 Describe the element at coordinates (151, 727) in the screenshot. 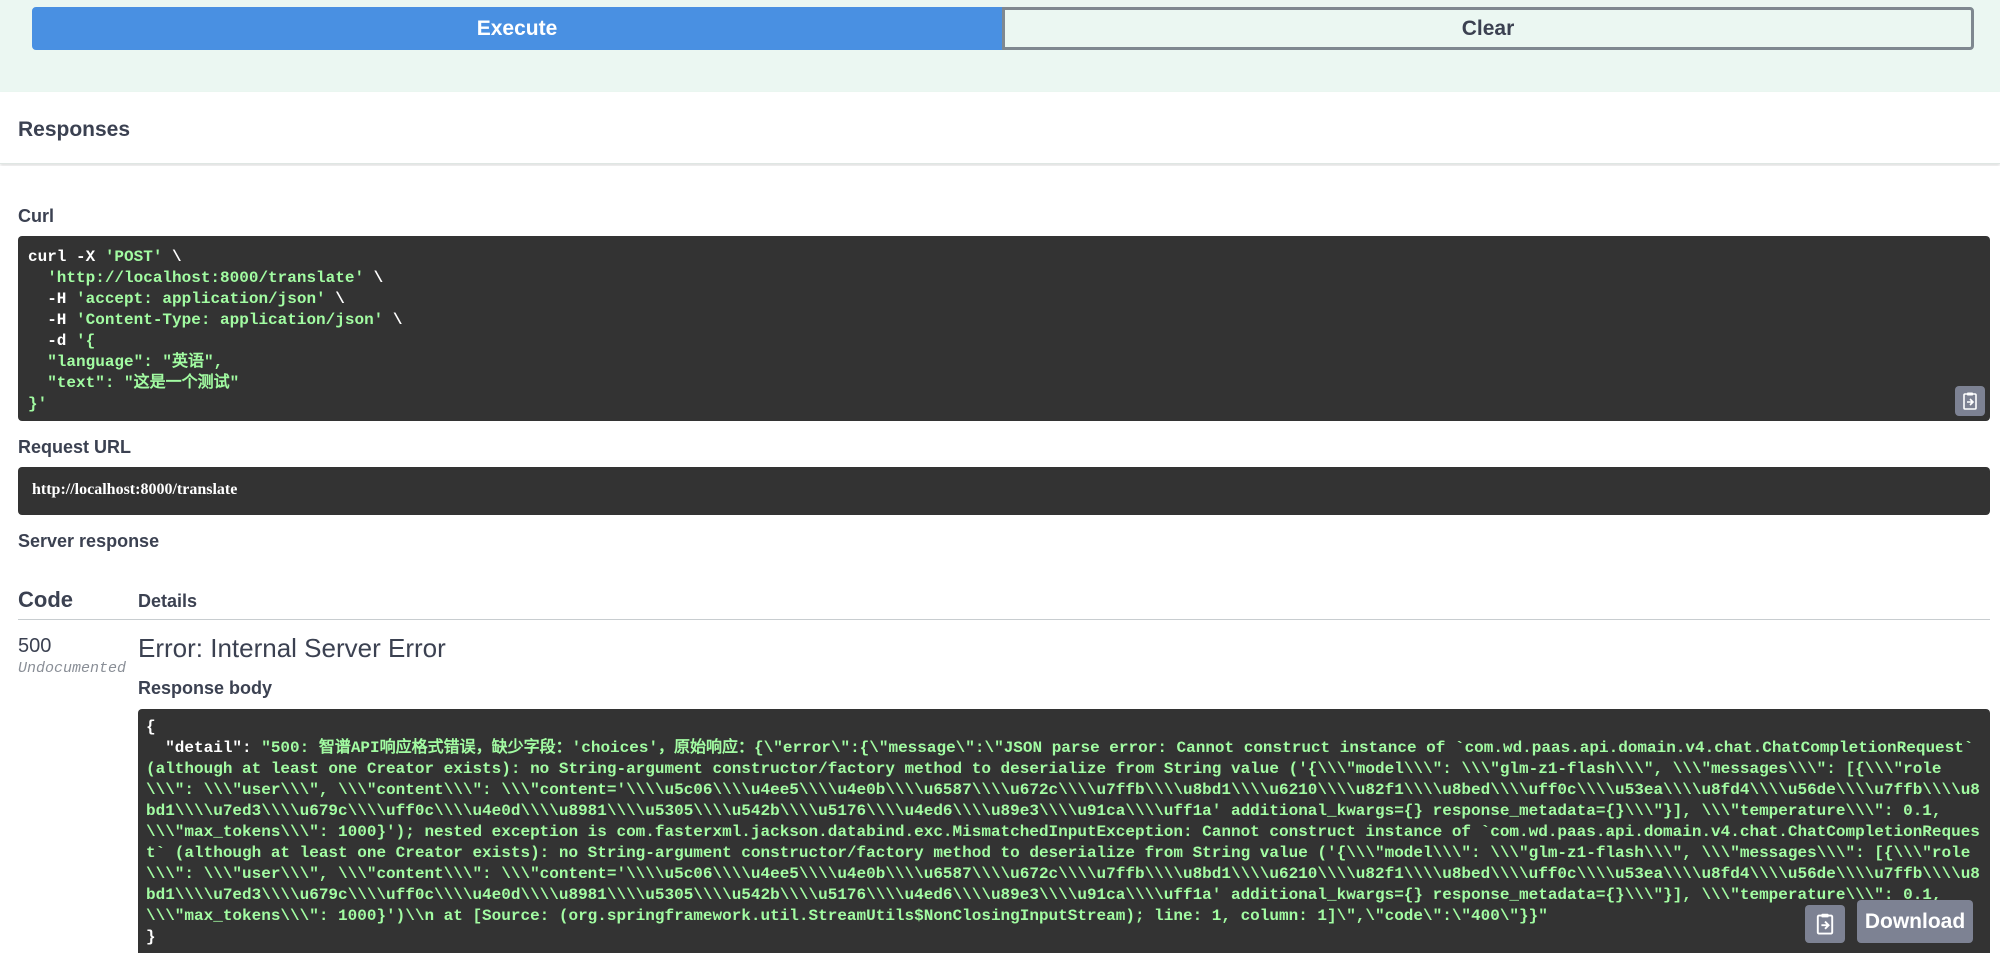

I see `json-open-brace: {` at that location.